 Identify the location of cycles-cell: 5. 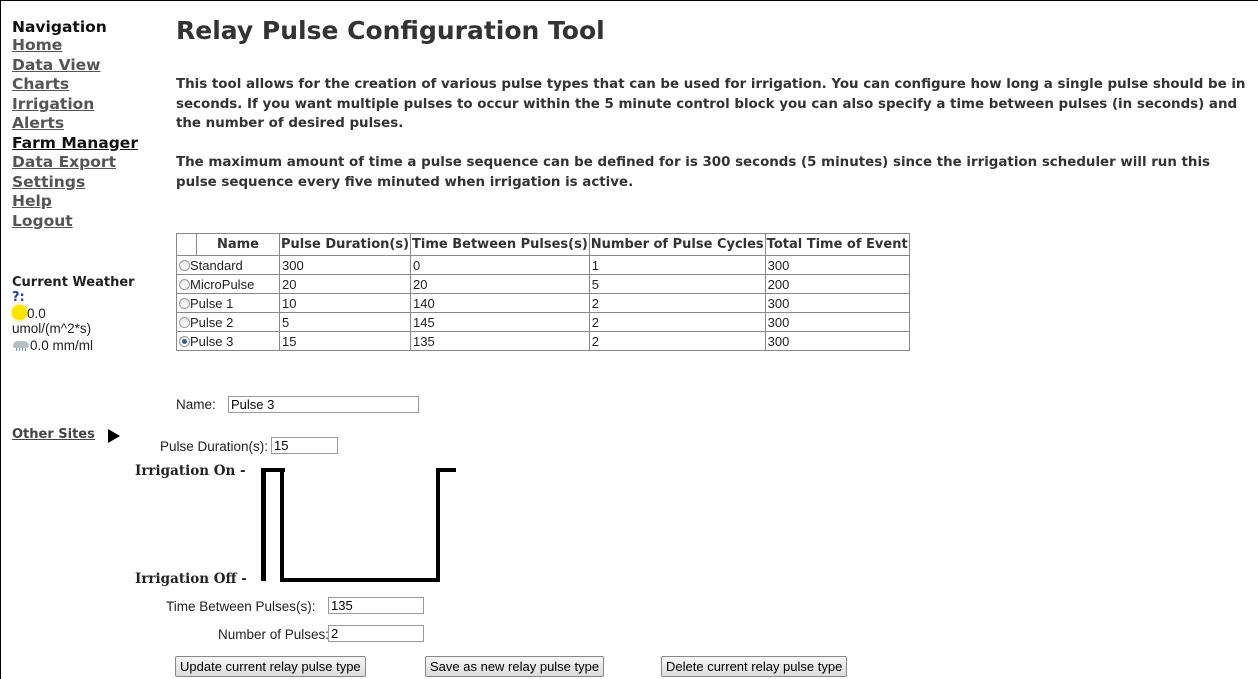
(677, 284).